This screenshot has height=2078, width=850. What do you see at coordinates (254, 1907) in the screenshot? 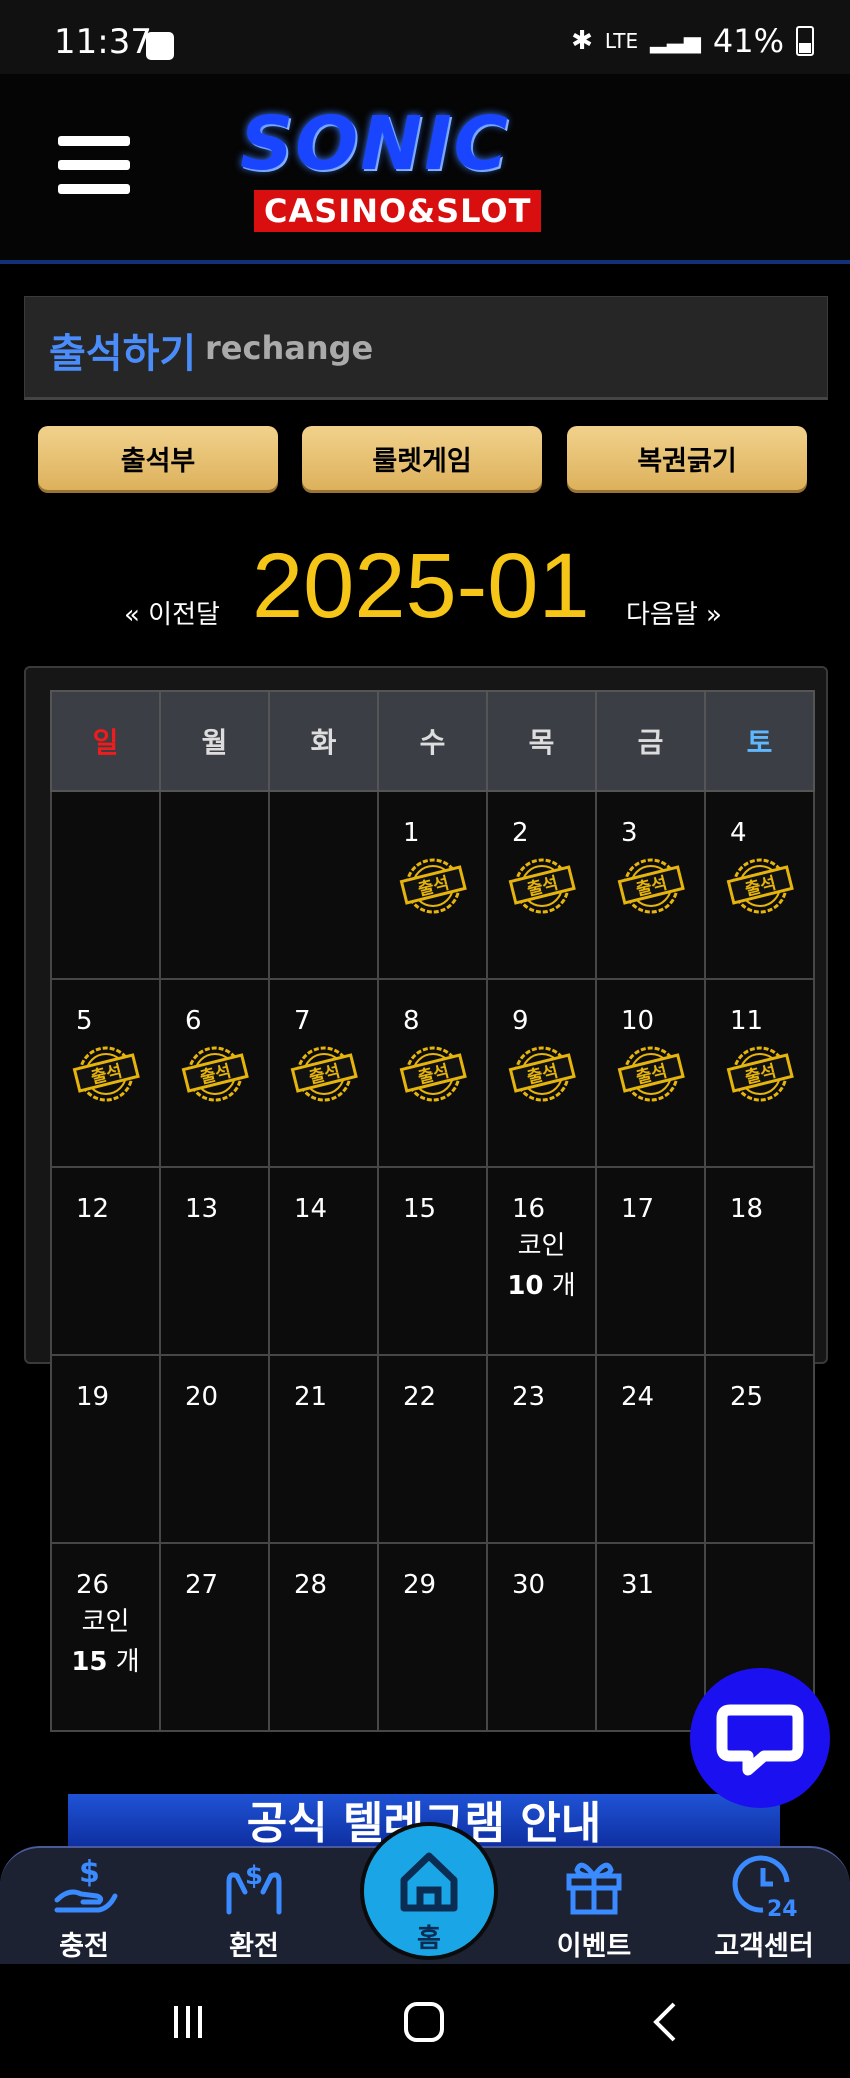
I see `nav-exchange: $ 환전` at bounding box center [254, 1907].